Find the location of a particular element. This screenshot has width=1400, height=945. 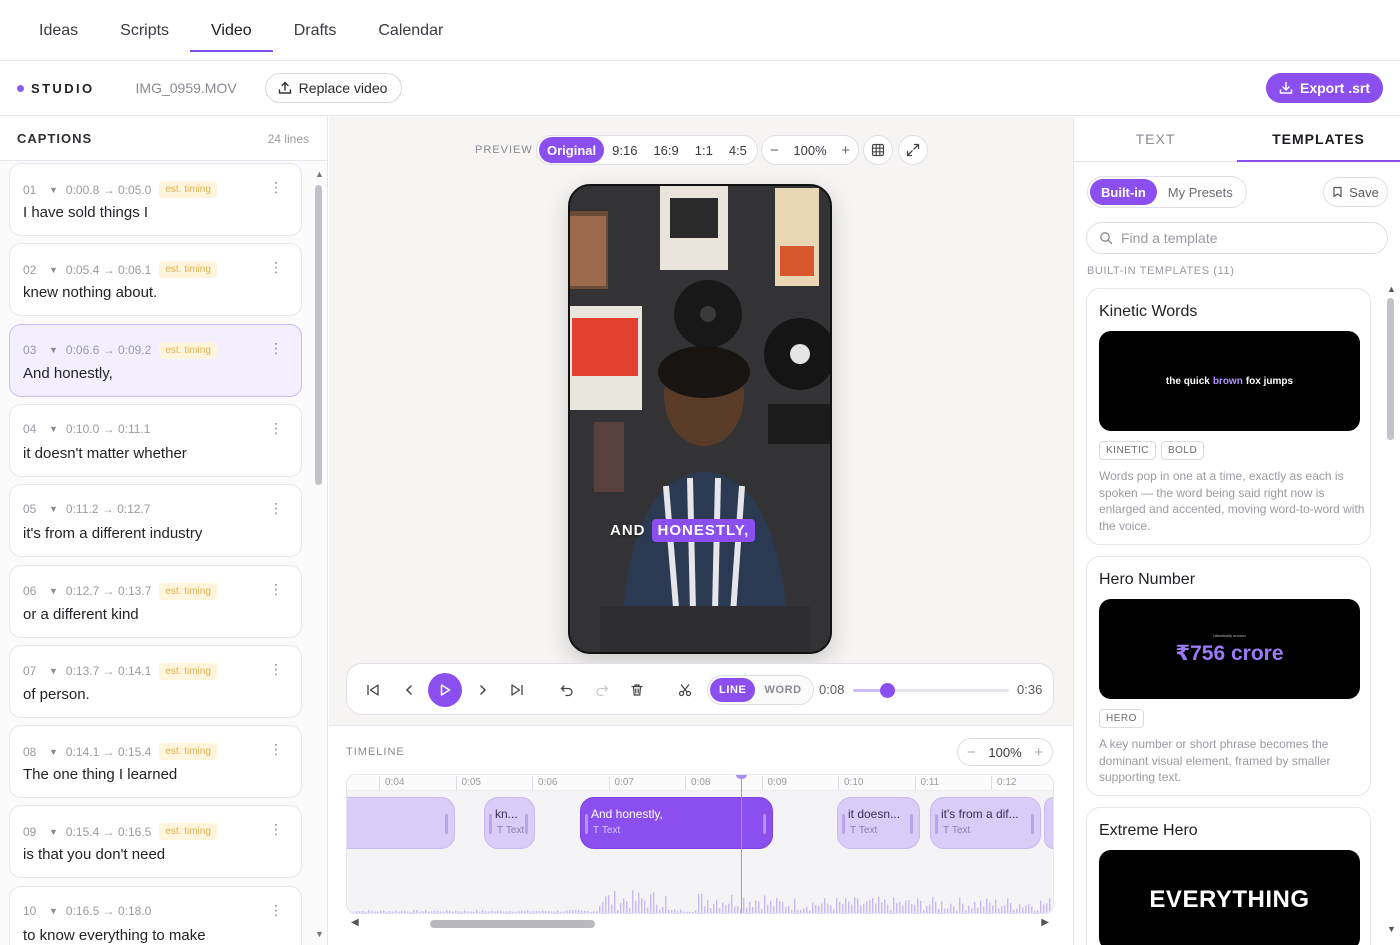

timeline-clip: it's from a dif... T Text is located at coordinates (985, 823).